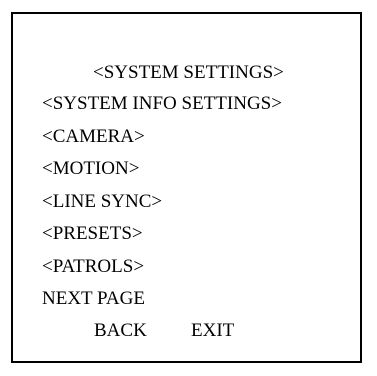 The image size is (377, 376). Describe the element at coordinates (188, 72) in the screenshot. I see `menu-title: <SYSTEM SETTINGS>` at that location.